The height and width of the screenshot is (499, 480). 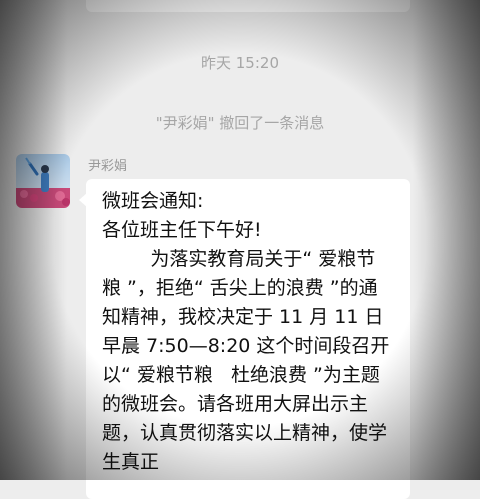 What do you see at coordinates (240, 123) in the screenshot?
I see `recall-notice: "尹彩娟" 撤回了一条消息` at bounding box center [240, 123].